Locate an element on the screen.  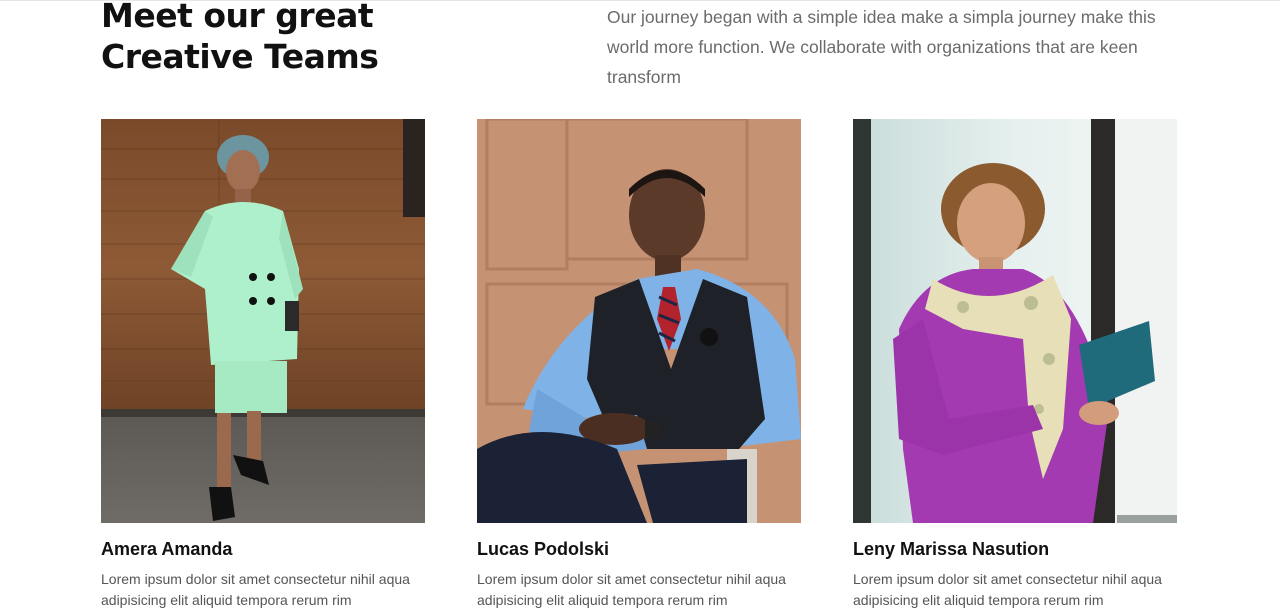
member-name: Amera Amanda is located at coordinates (167, 549).